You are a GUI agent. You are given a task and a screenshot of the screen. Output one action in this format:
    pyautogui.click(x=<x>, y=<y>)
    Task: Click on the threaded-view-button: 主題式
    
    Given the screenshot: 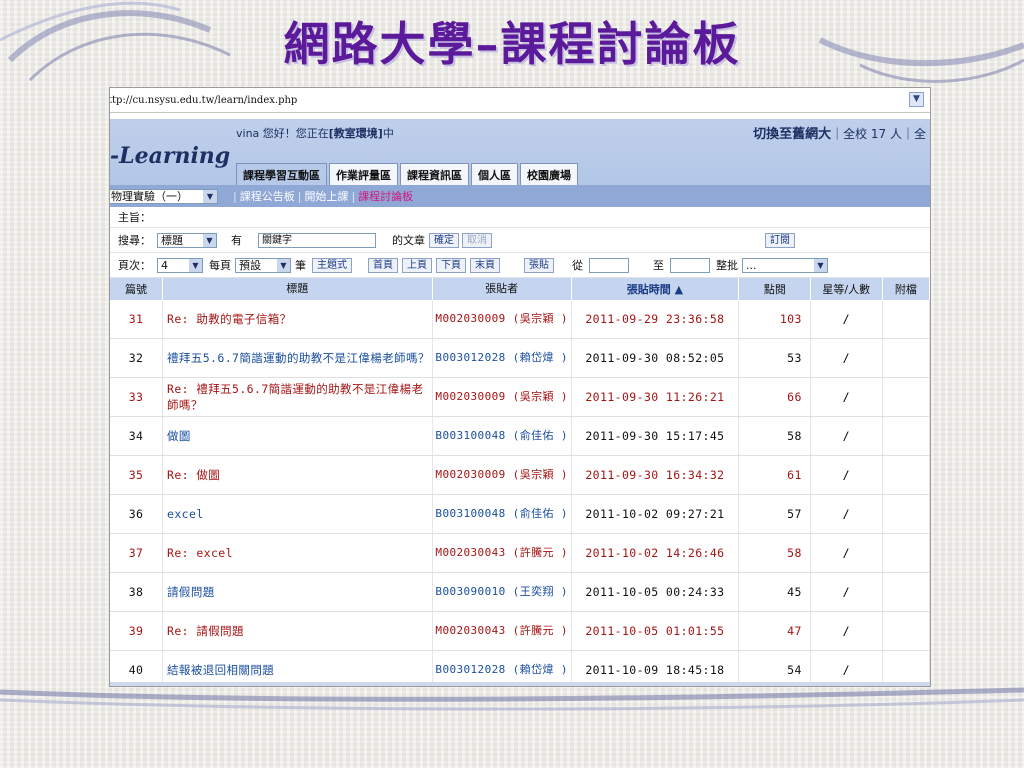 What is the action you would take?
    pyautogui.click(x=332, y=265)
    